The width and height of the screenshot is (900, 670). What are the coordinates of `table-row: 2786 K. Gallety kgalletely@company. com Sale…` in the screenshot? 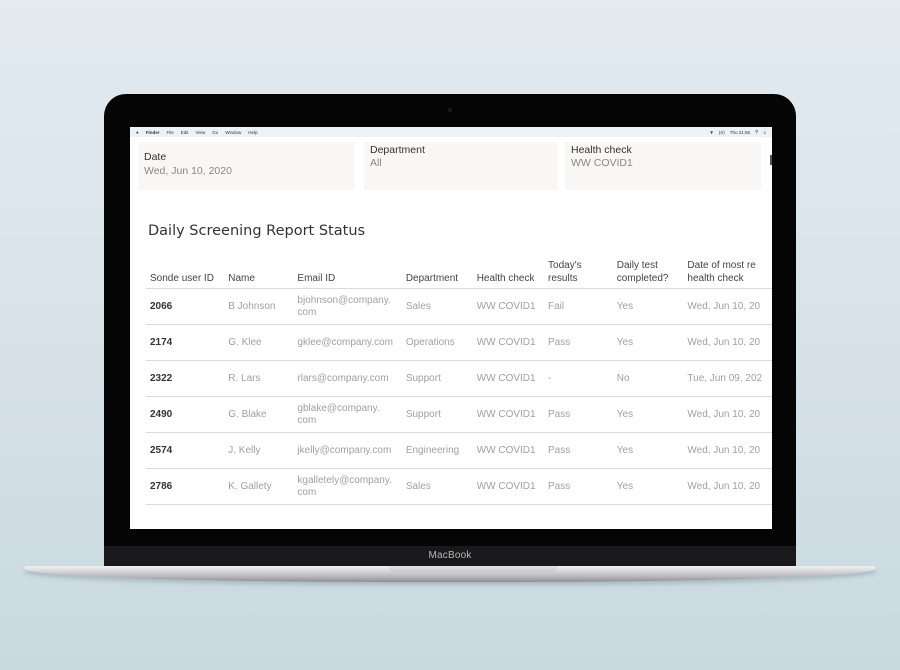 It's located at (459, 486).